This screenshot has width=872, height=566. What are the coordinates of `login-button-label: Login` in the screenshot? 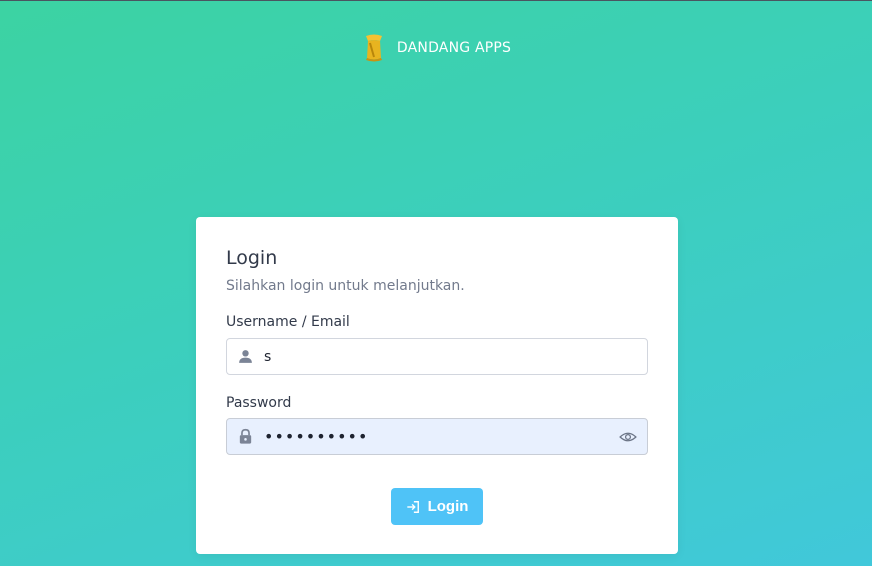 It's located at (448, 506).